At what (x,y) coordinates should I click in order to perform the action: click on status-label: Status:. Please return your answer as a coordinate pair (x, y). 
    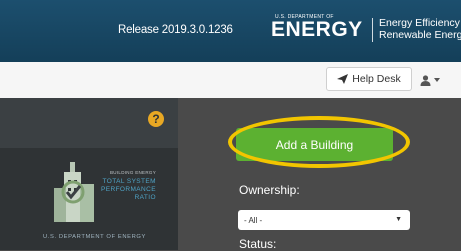
    Looking at the image, I should click on (258, 244).